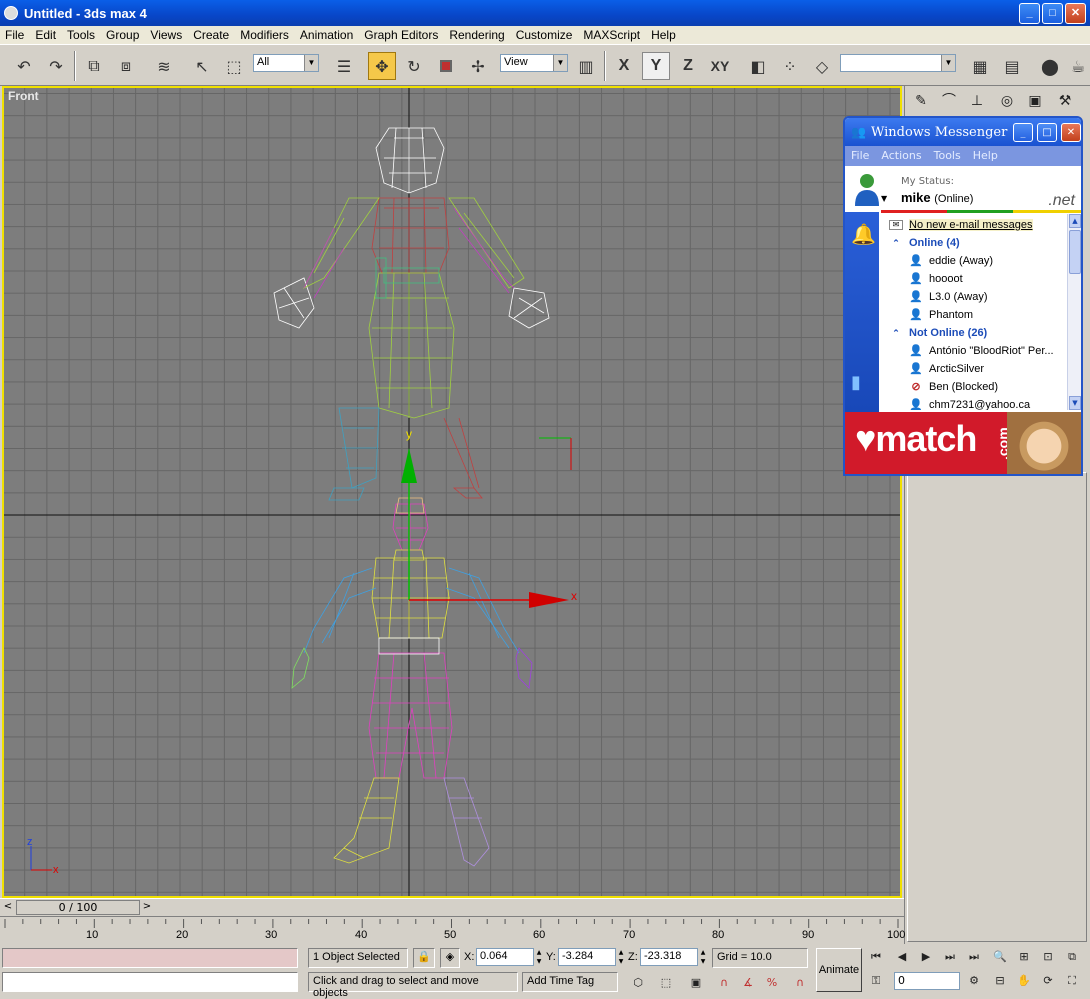  Describe the element at coordinates (1000, 981) in the screenshot. I see `region-zoom-icon: ⊟` at that location.